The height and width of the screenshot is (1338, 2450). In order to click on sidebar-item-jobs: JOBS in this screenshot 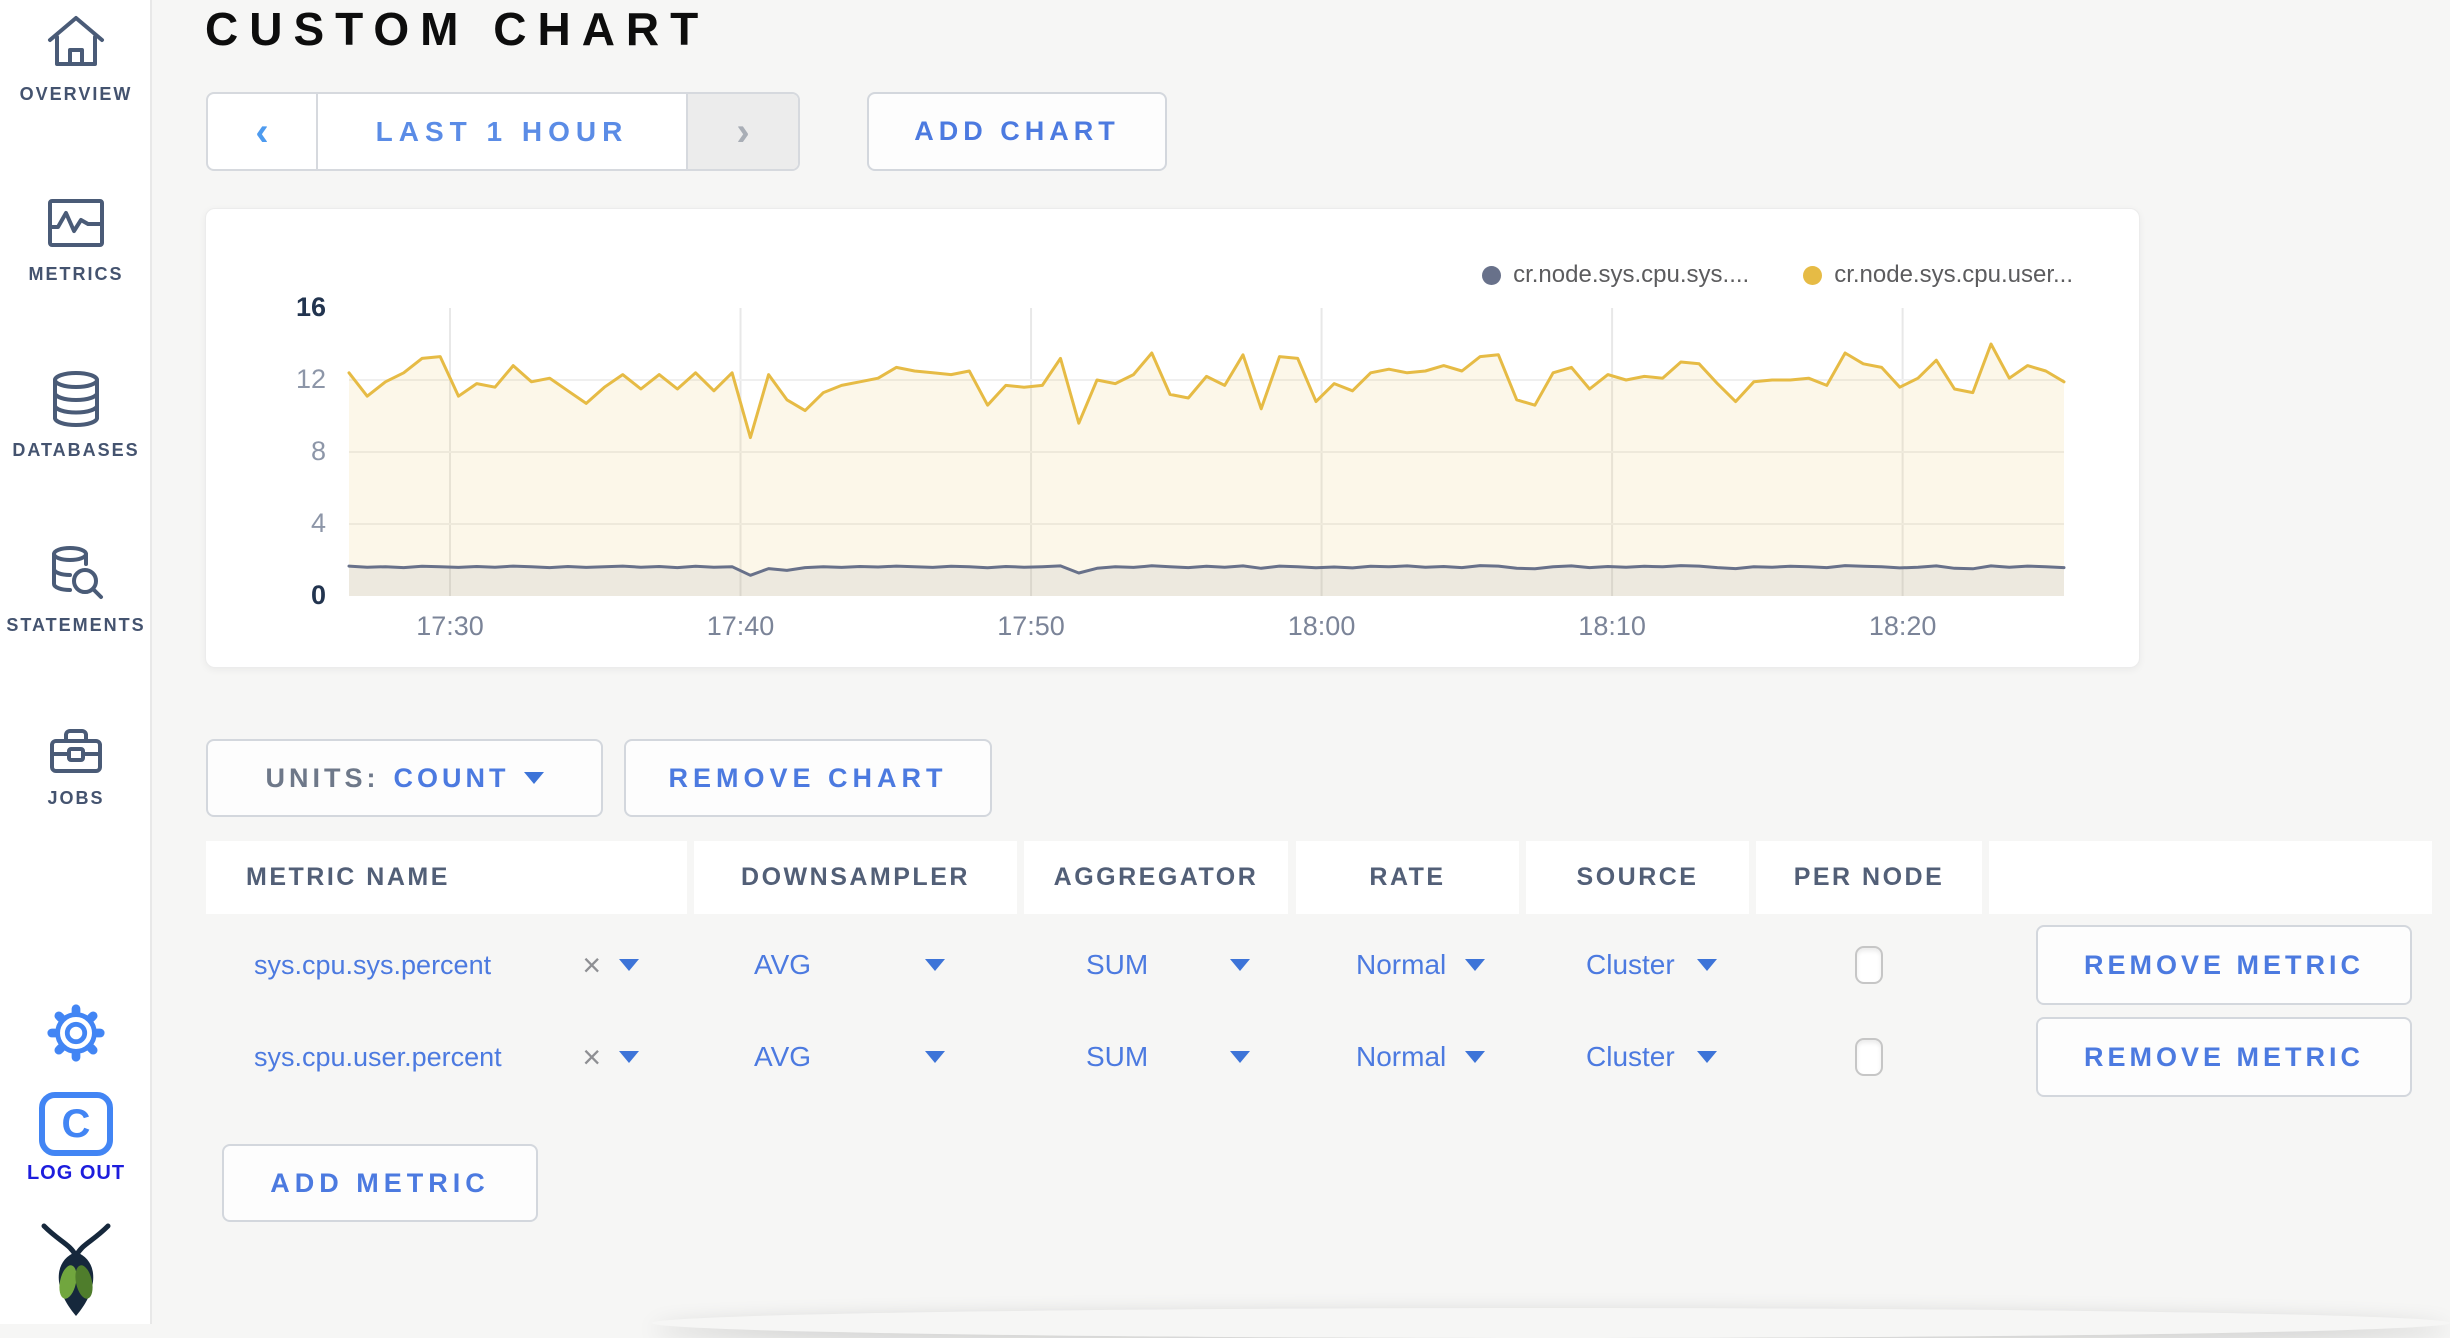, I will do `click(76, 764)`.